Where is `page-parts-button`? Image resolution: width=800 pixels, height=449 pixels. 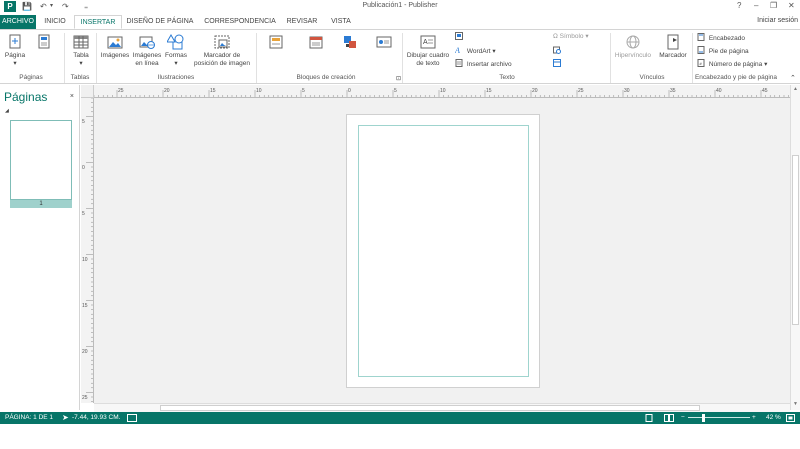
page-parts-button is located at coordinates (276, 43).